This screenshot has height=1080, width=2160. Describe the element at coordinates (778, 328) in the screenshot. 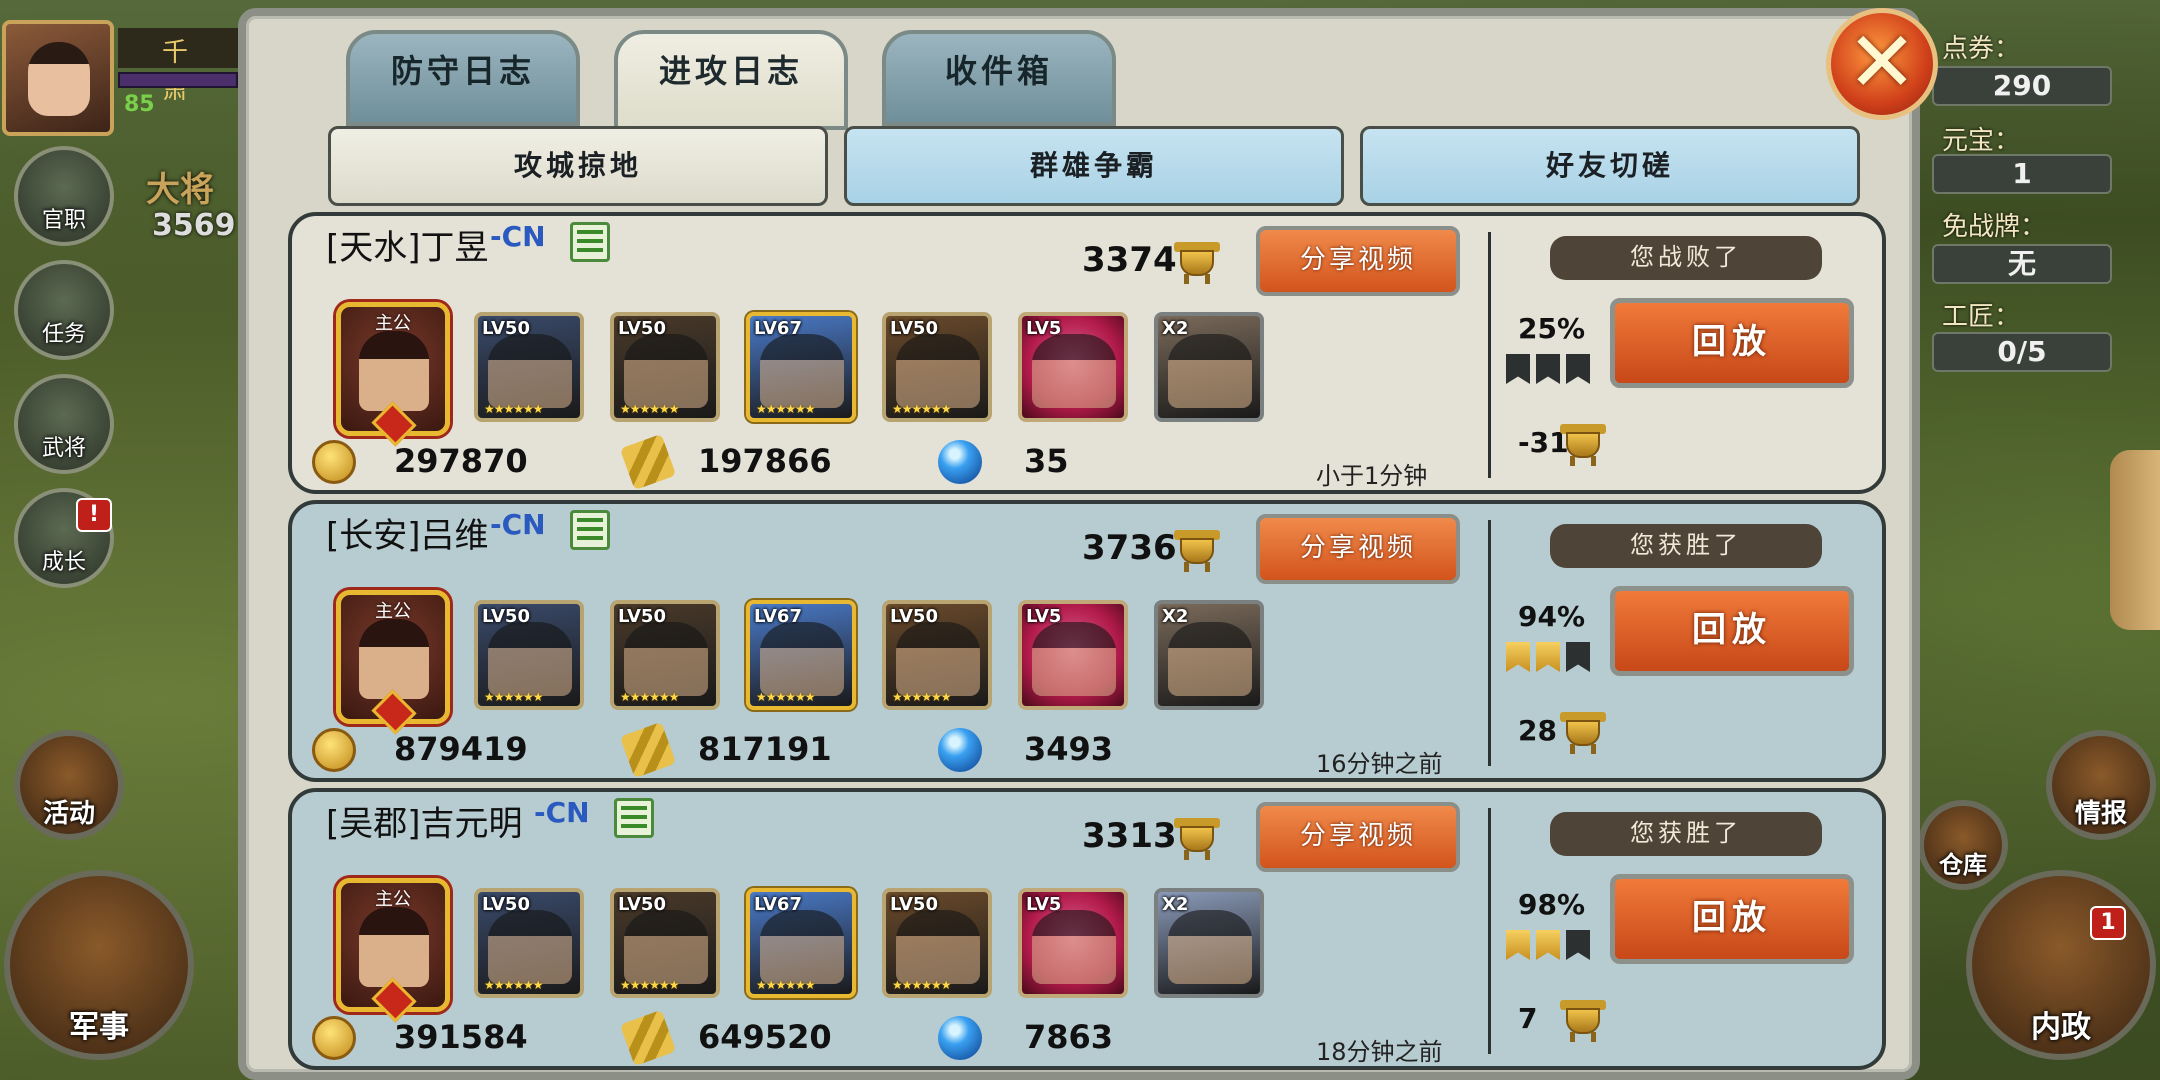

I see `card-level: LV67` at that location.